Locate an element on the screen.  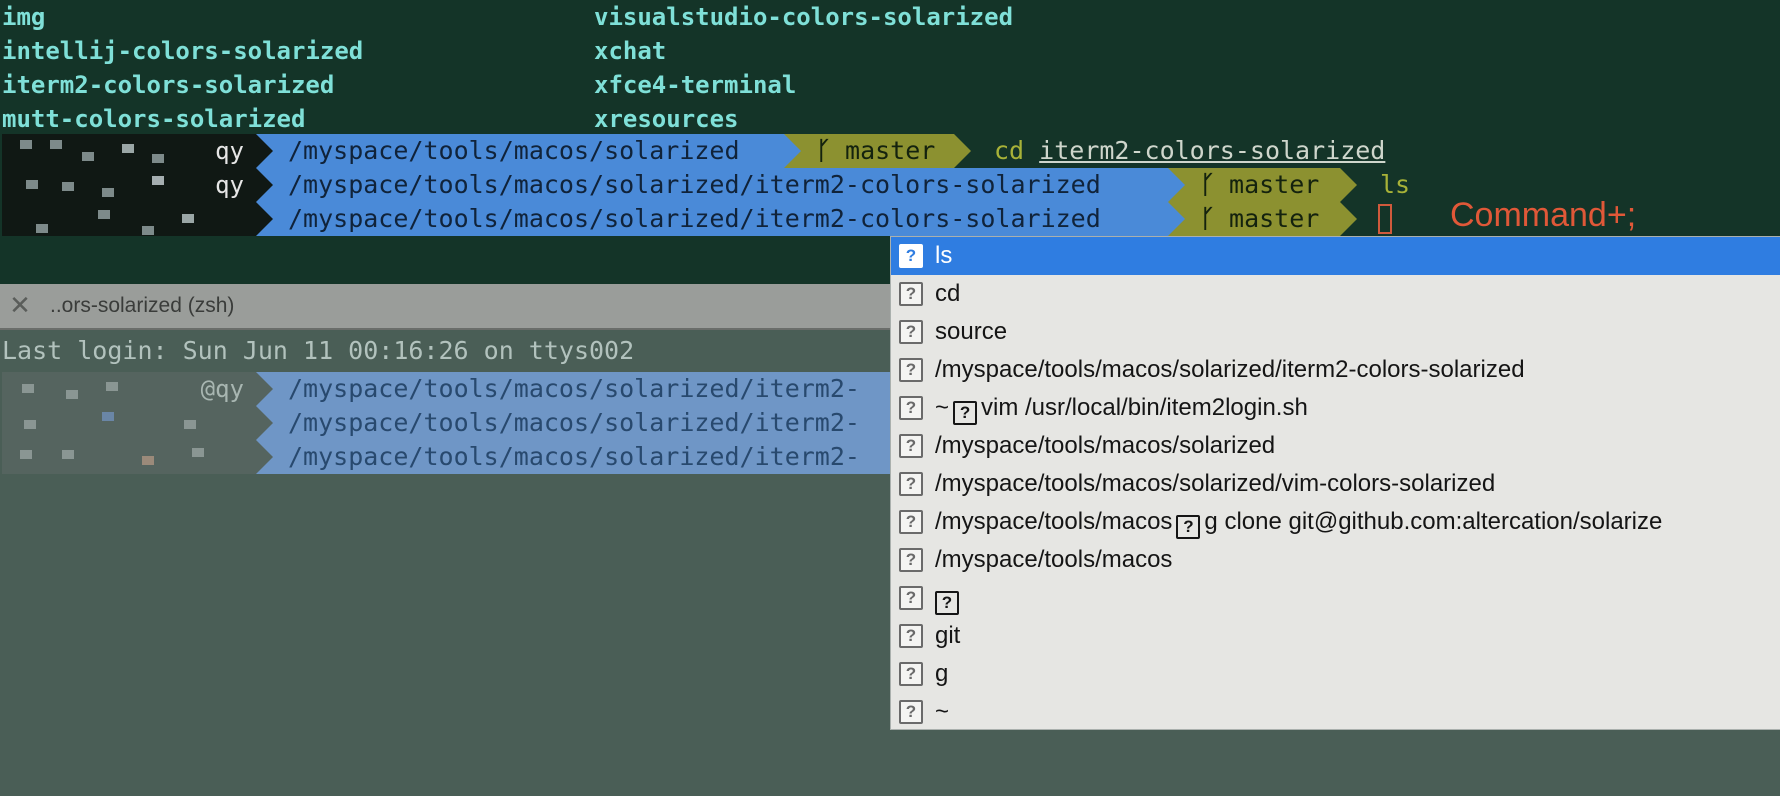
autocomplete-item: ? g is located at coordinates (1335, 674).